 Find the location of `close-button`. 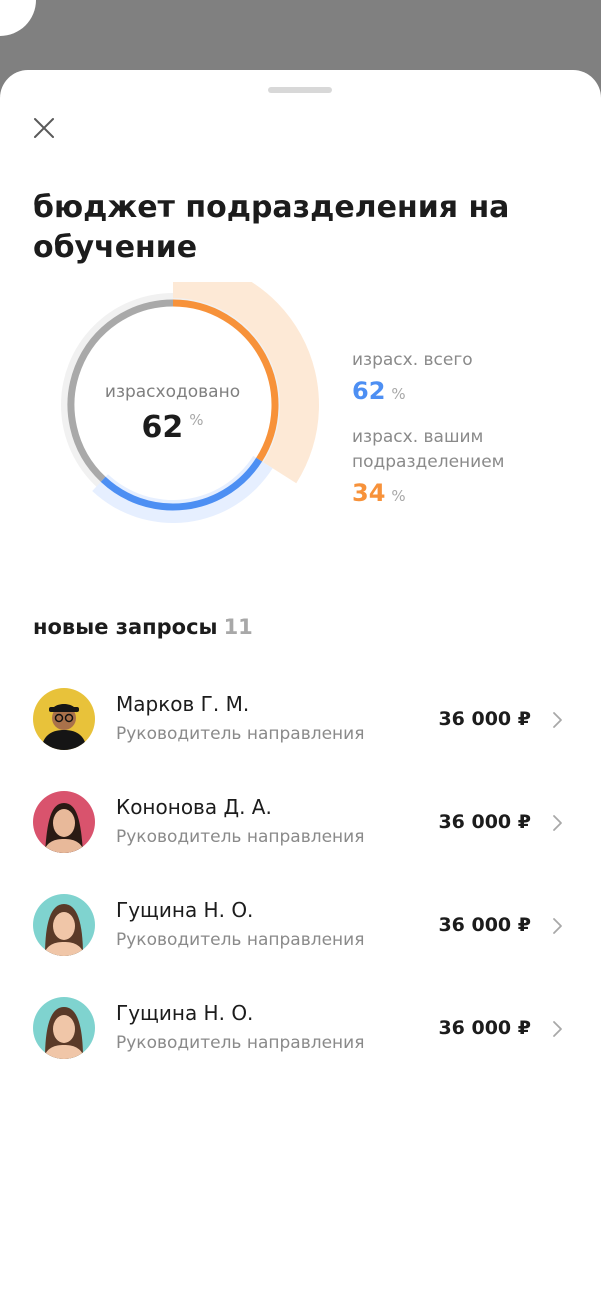

close-button is located at coordinates (45, 129).